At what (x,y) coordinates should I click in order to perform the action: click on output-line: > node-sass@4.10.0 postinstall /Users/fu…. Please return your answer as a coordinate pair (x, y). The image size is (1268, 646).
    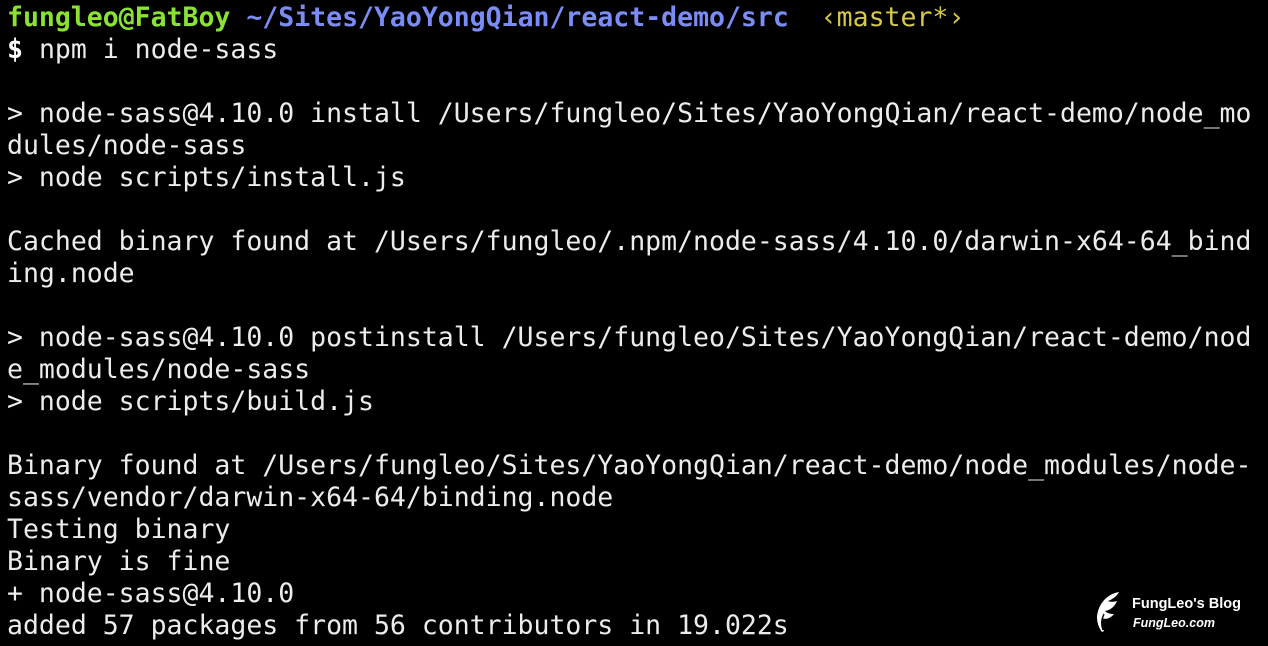
    Looking at the image, I should click on (629, 337).